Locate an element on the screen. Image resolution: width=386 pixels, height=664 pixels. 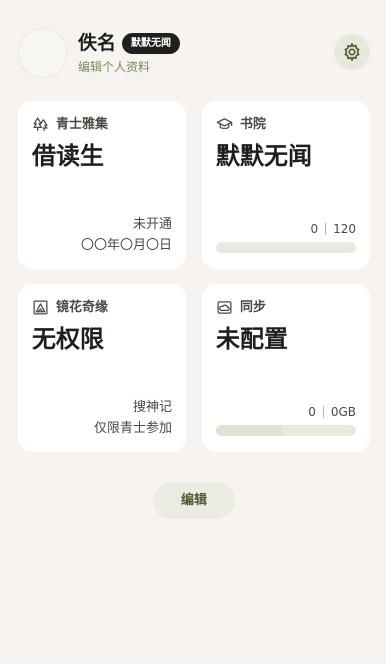
settings-button is located at coordinates (352, 52).